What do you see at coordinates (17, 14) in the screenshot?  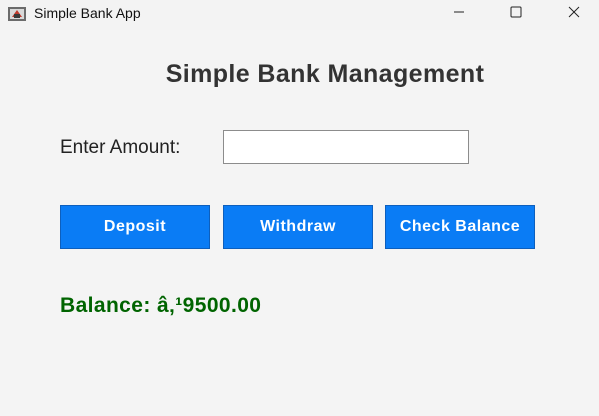 I see `java-cup-icon` at bounding box center [17, 14].